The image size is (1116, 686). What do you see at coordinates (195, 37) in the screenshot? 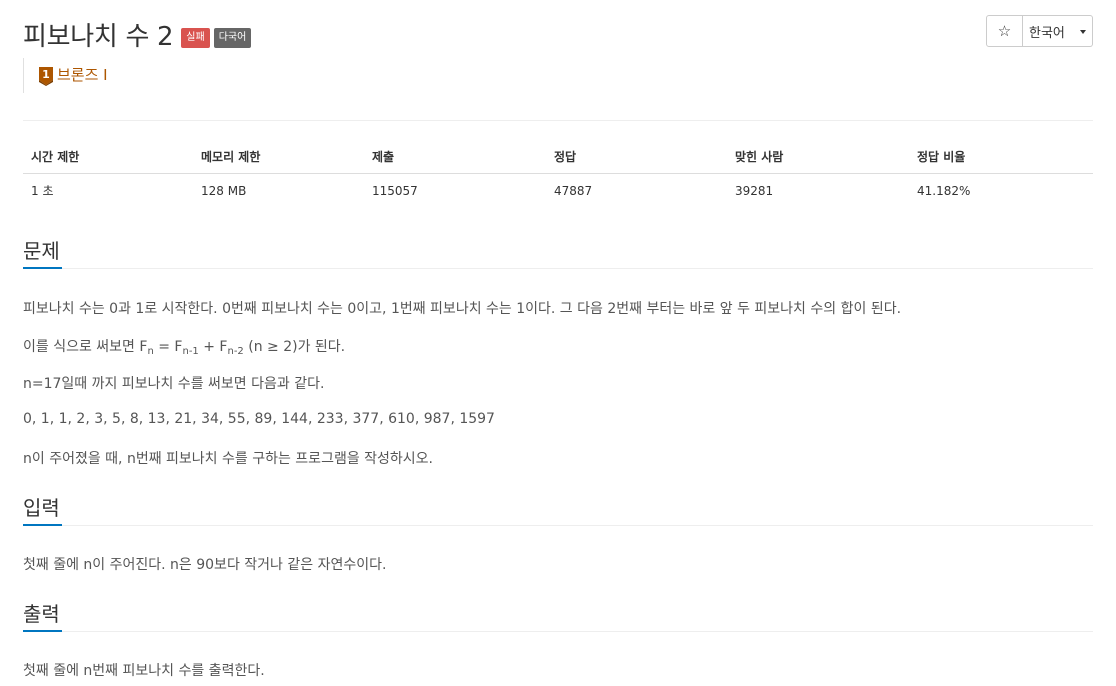
I see `fail-badge: 실패` at bounding box center [195, 37].